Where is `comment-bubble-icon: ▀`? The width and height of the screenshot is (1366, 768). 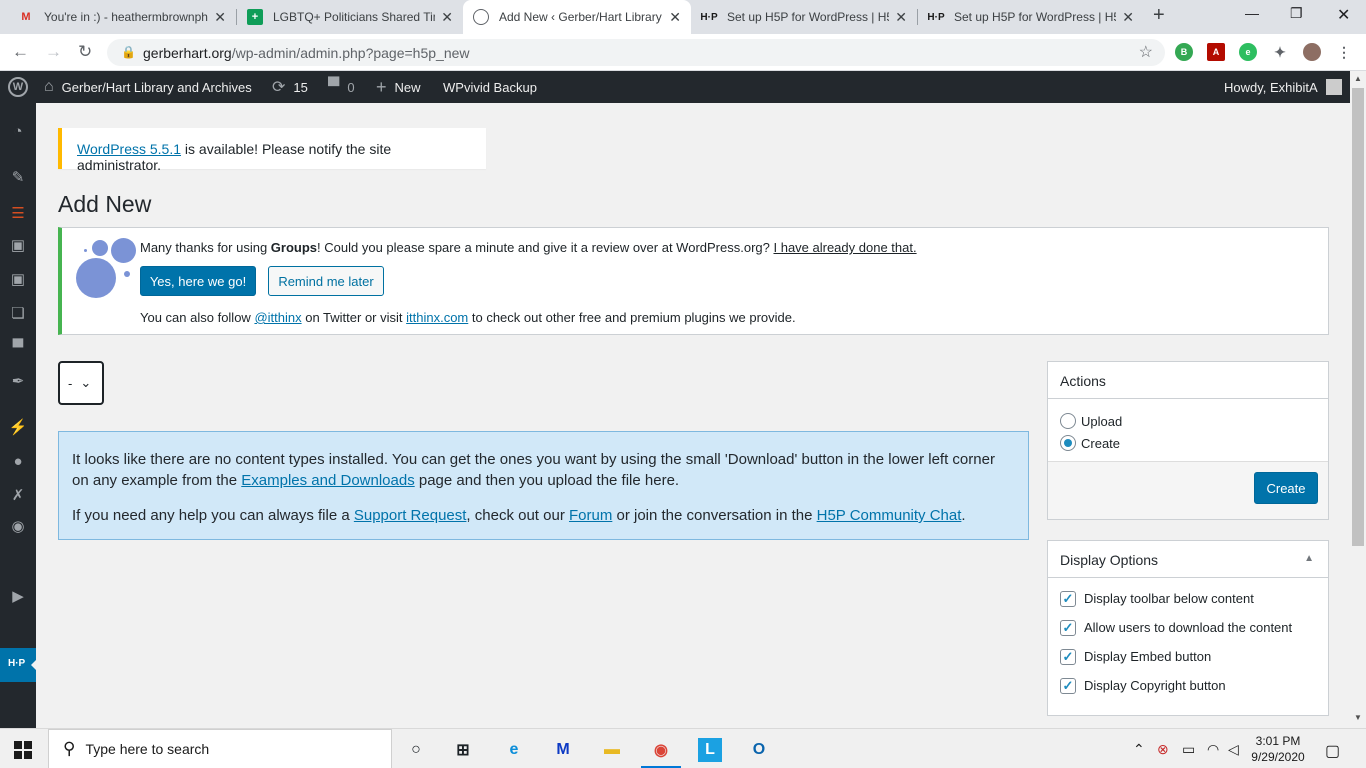 comment-bubble-icon: ▀ is located at coordinates (334, 86).